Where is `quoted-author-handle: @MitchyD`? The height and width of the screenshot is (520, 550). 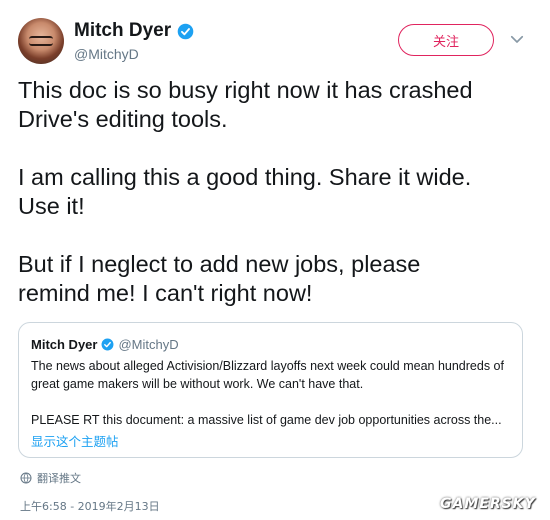 quoted-author-handle: @MitchyD is located at coordinates (148, 344).